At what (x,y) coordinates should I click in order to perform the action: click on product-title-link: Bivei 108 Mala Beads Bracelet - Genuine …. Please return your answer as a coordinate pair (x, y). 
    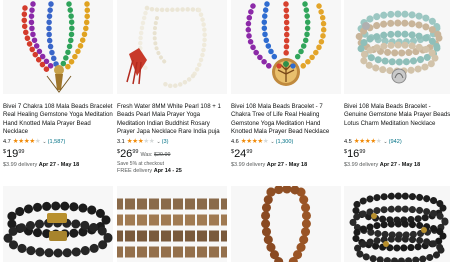
    Looking at the image, I should click on (397, 120).